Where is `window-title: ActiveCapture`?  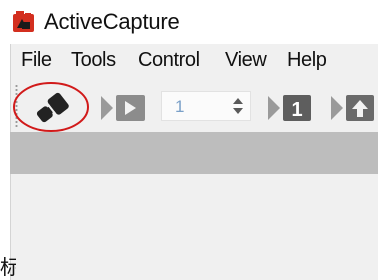
window-title: ActiveCapture is located at coordinates (112, 21).